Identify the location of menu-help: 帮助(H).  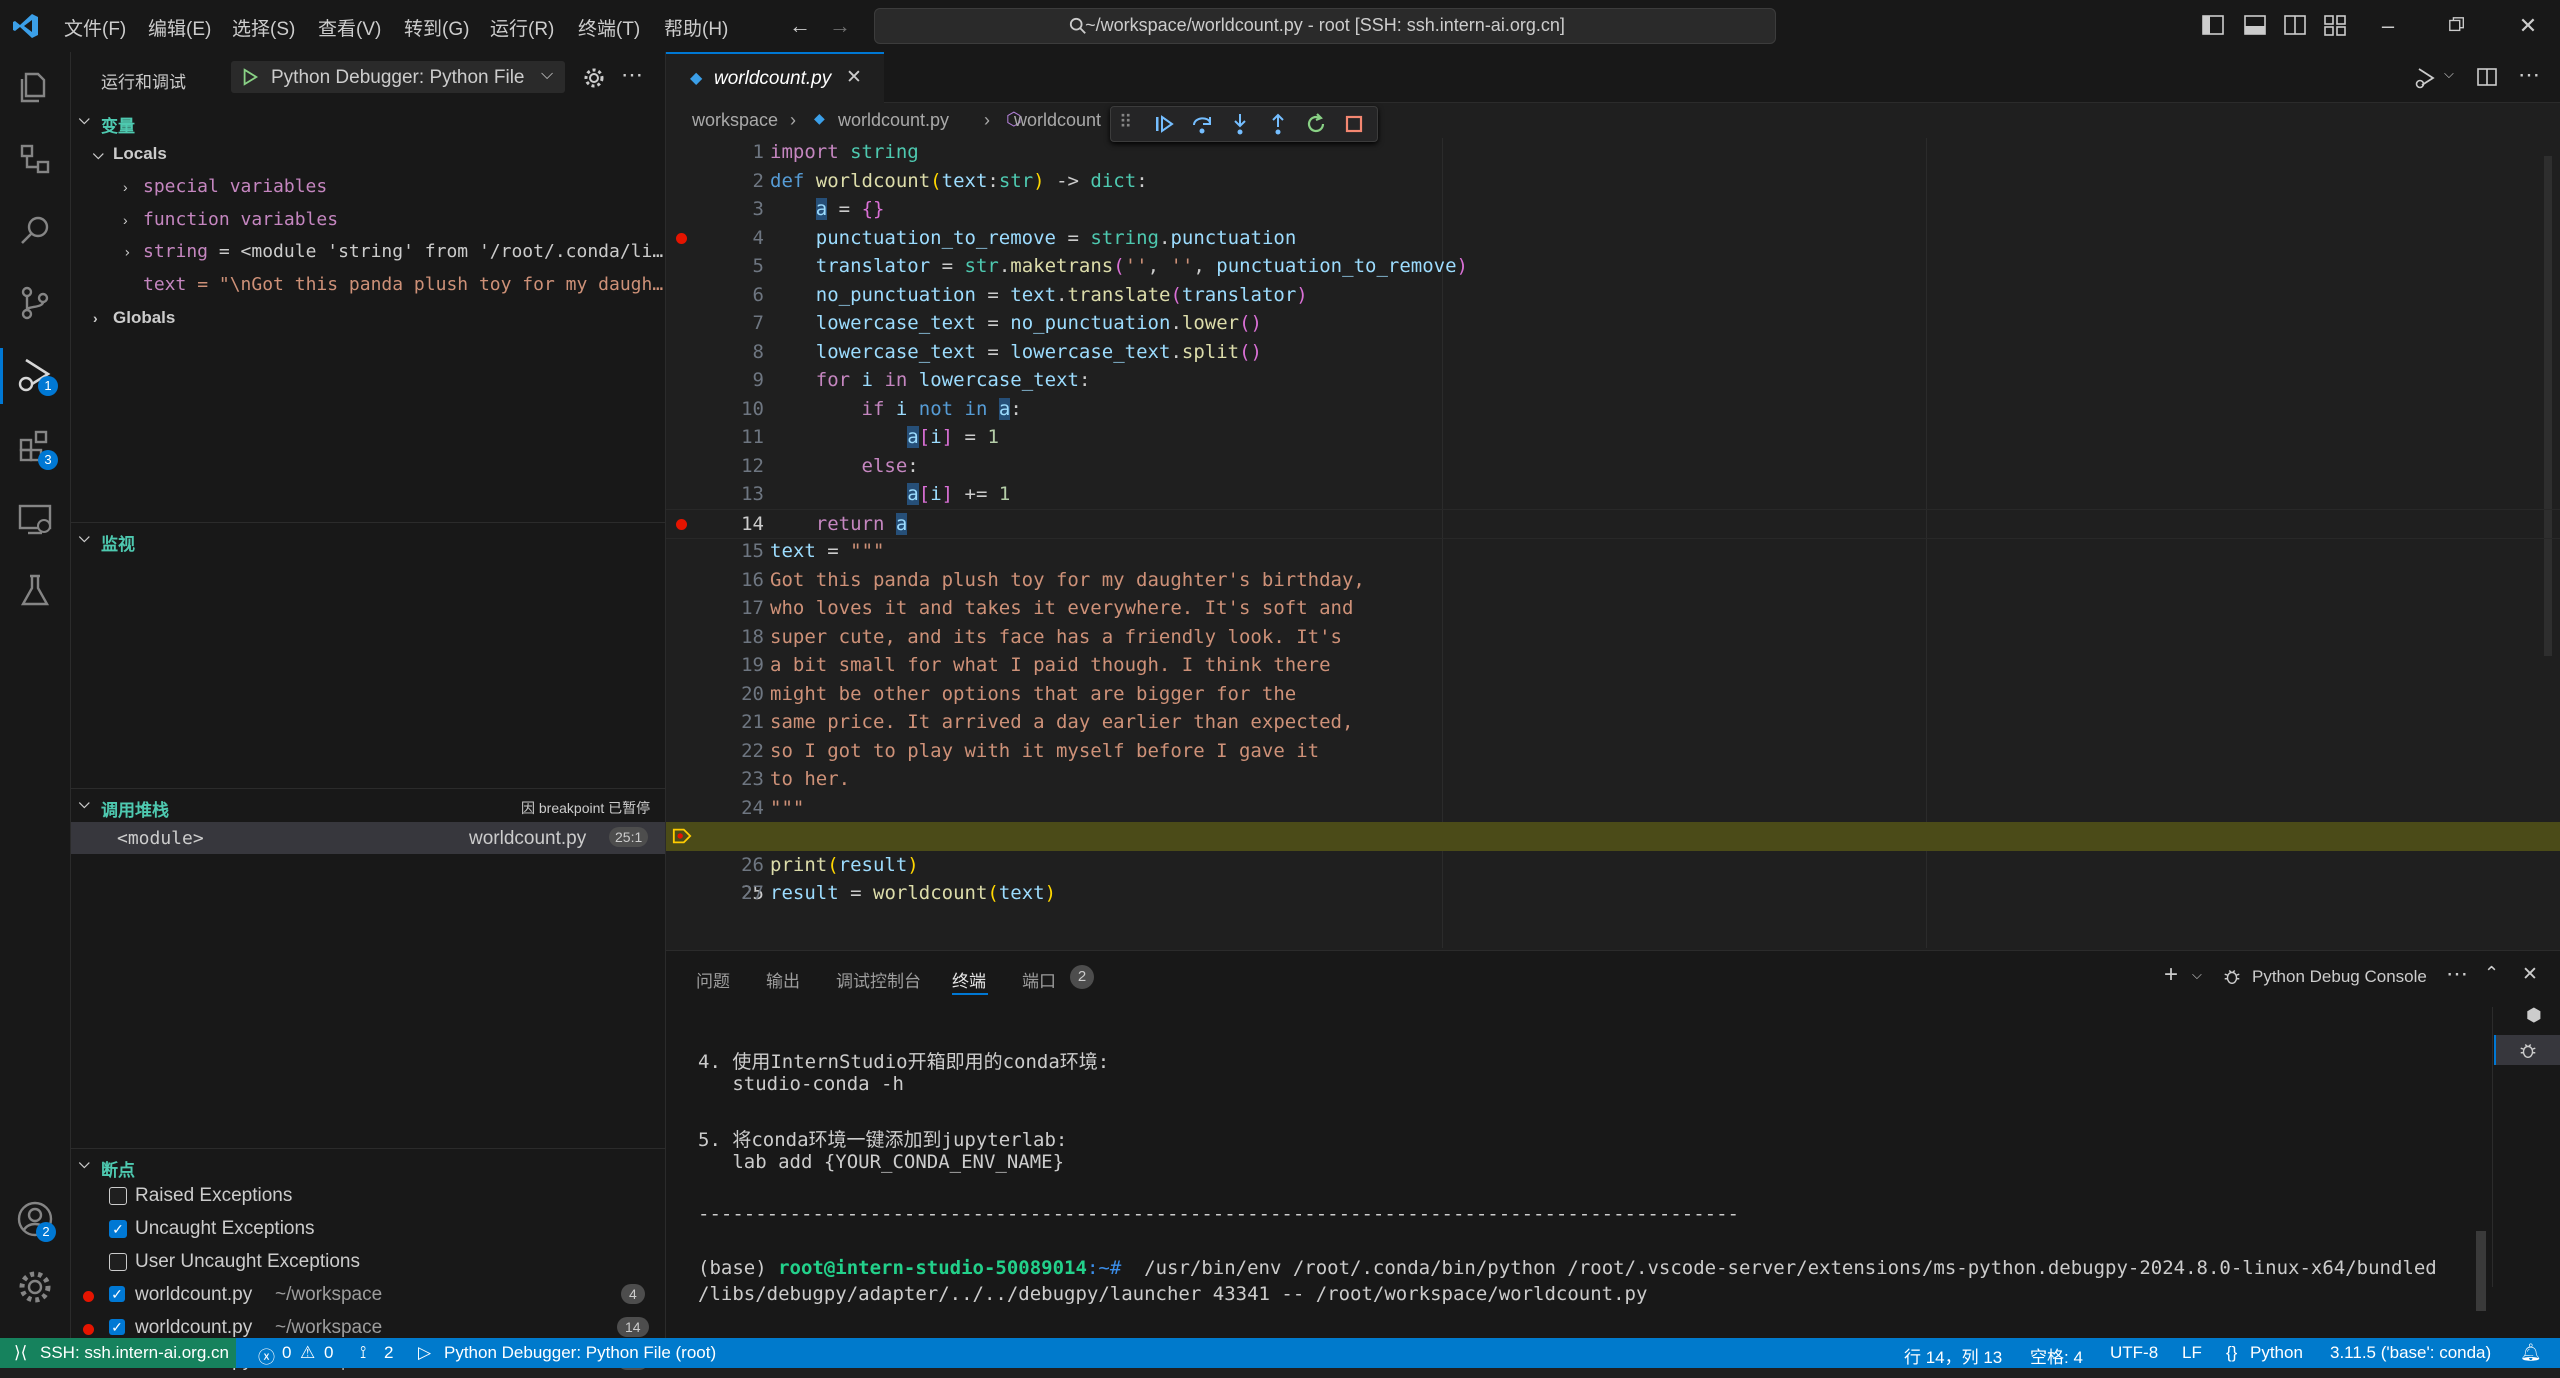
(696, 27).